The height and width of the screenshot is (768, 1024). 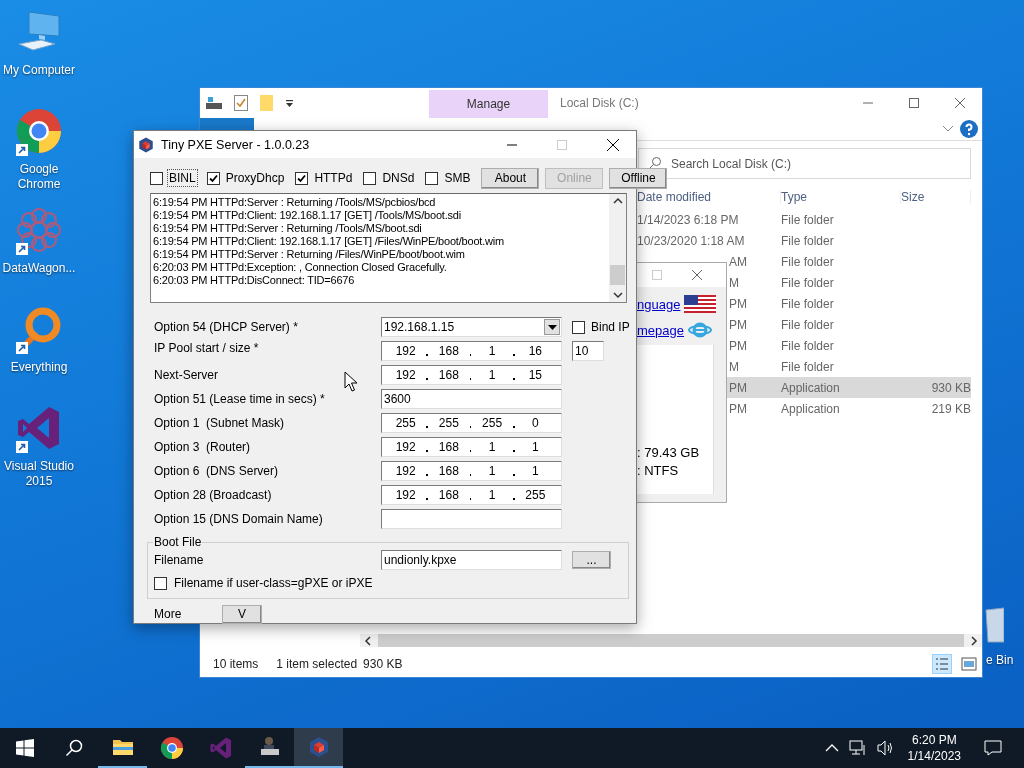 What do you see at coordinates (238, 519) in the screenshot?
I see `field-label: Option 15 (DNS Domain Name)` at bounding box center [238, 519].